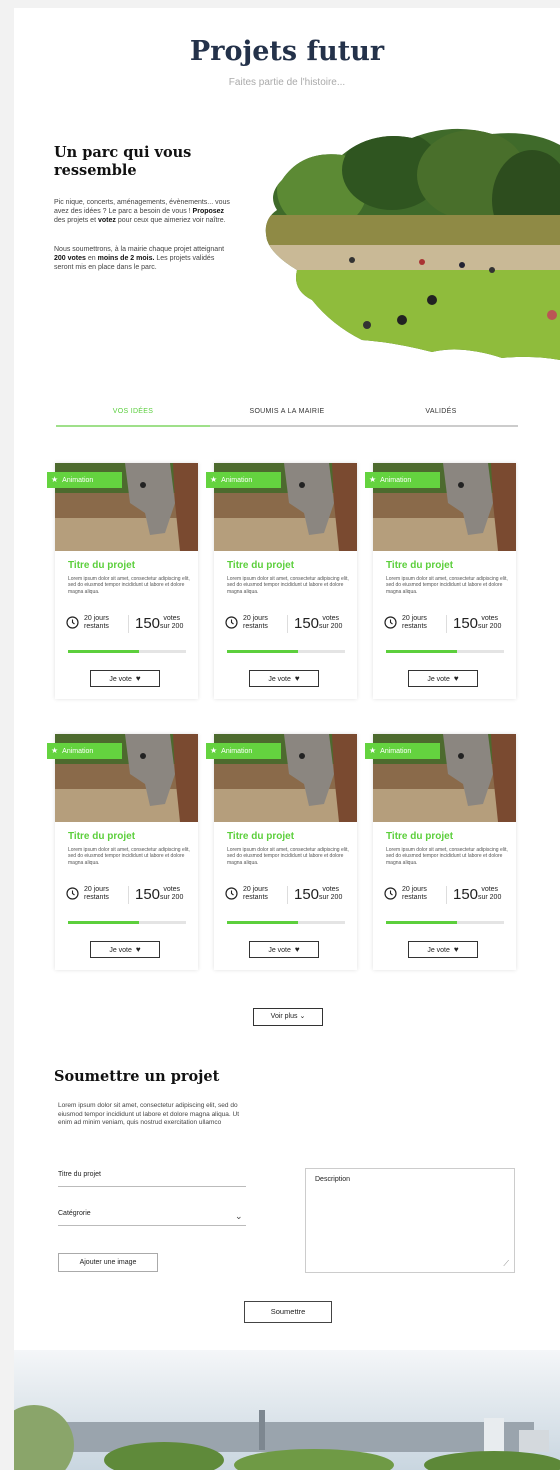 The image size is (560, 1470). I want to click on tab-divider, so click(364, 426).